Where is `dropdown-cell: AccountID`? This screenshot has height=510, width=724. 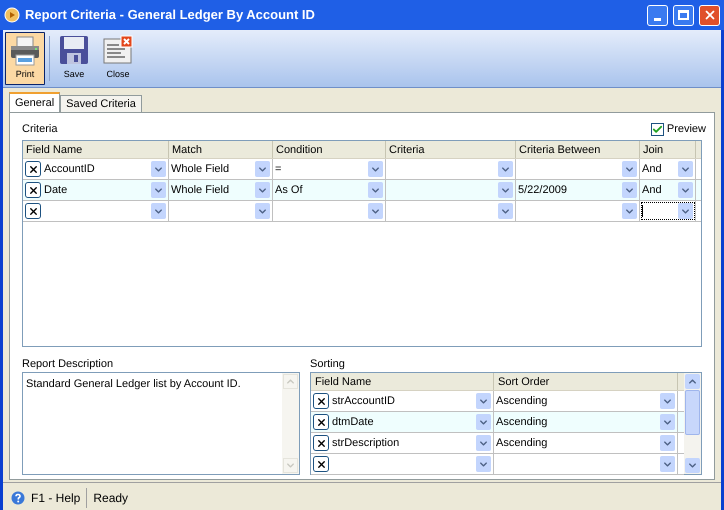 dropdown-cell: AccountID is located at coordinates (96, 169).